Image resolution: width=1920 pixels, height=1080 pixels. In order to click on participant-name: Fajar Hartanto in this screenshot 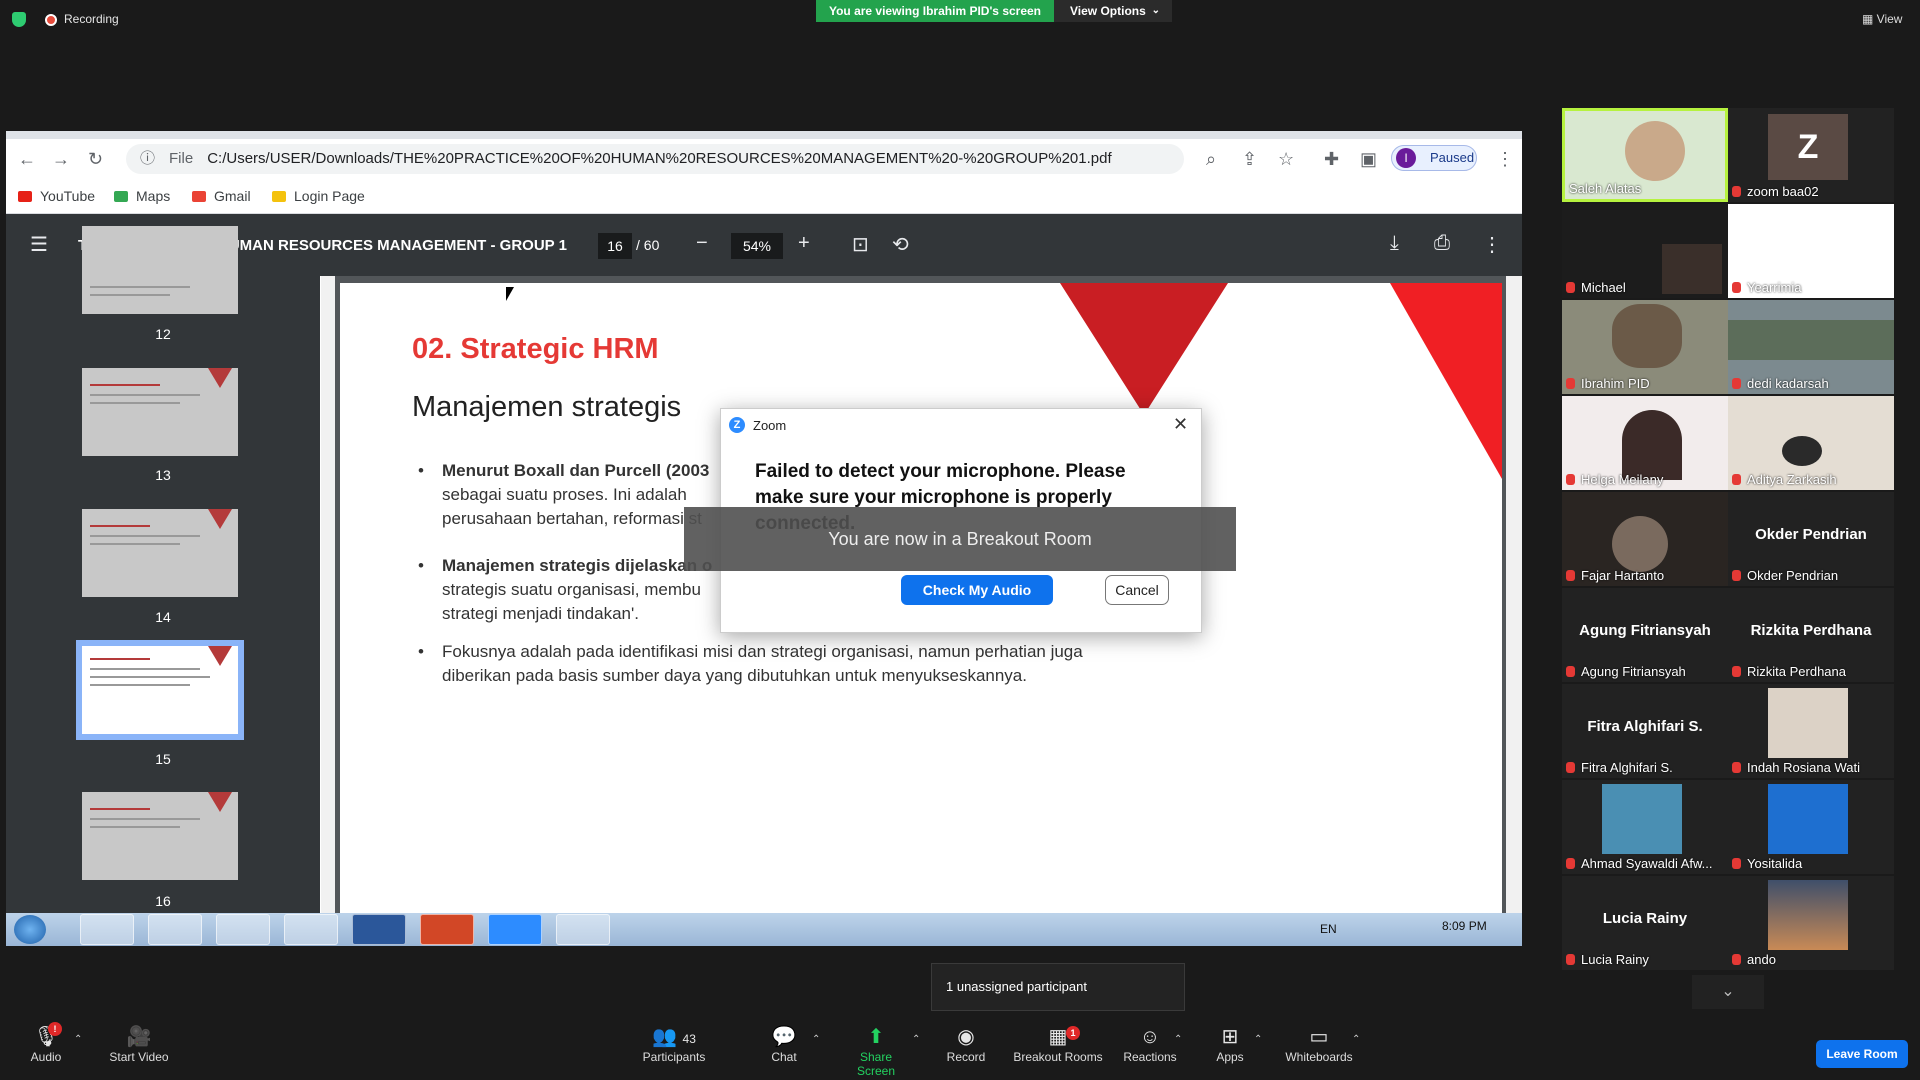, I will do `click(1623, 575)`.